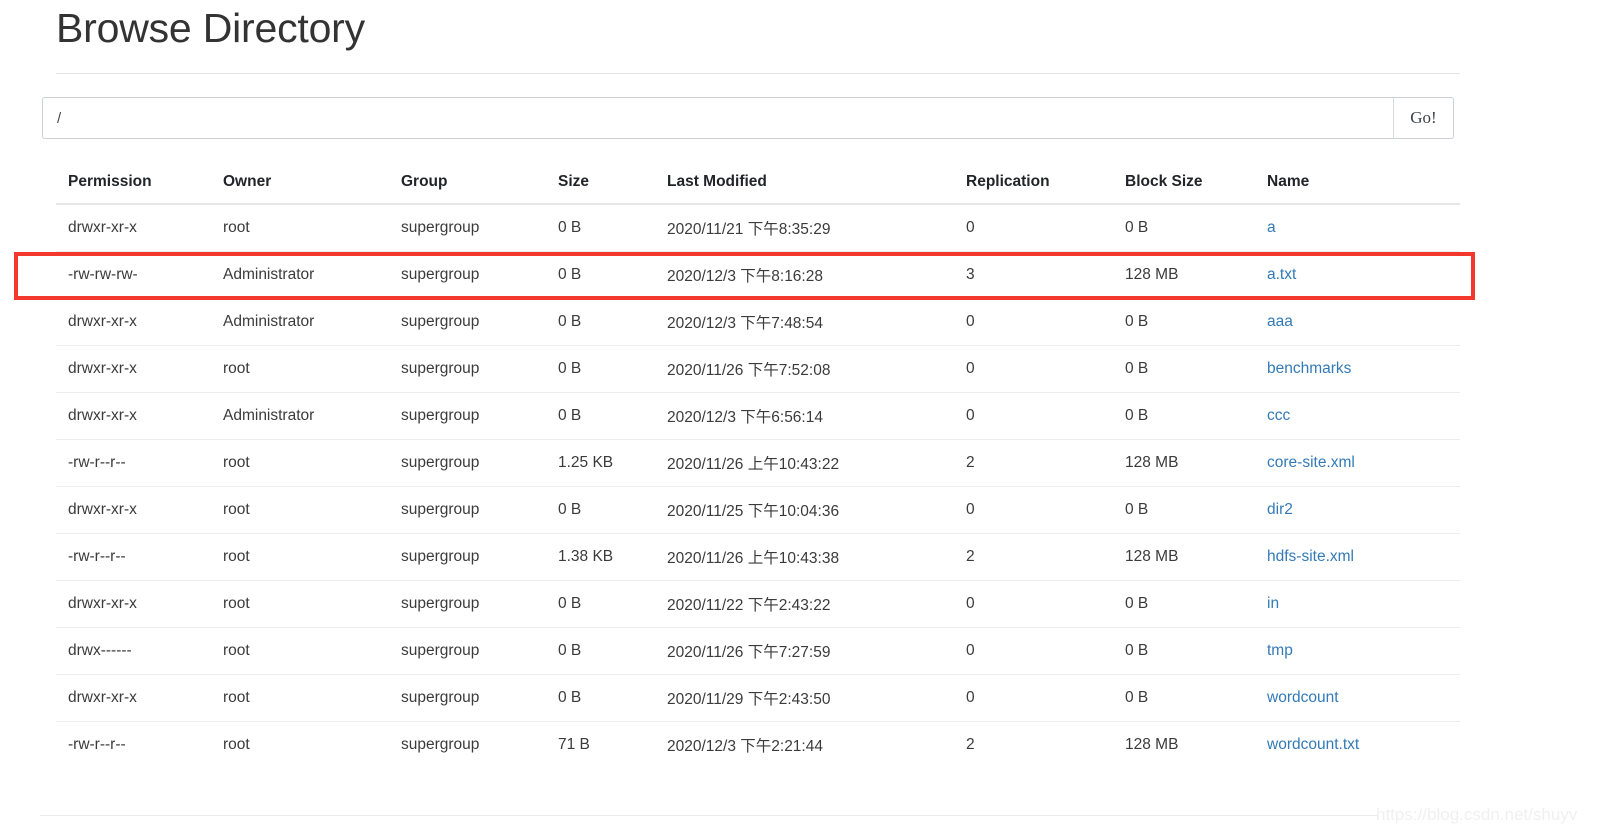  I want to click on page-title: Browse Directory, so click(210, 28).